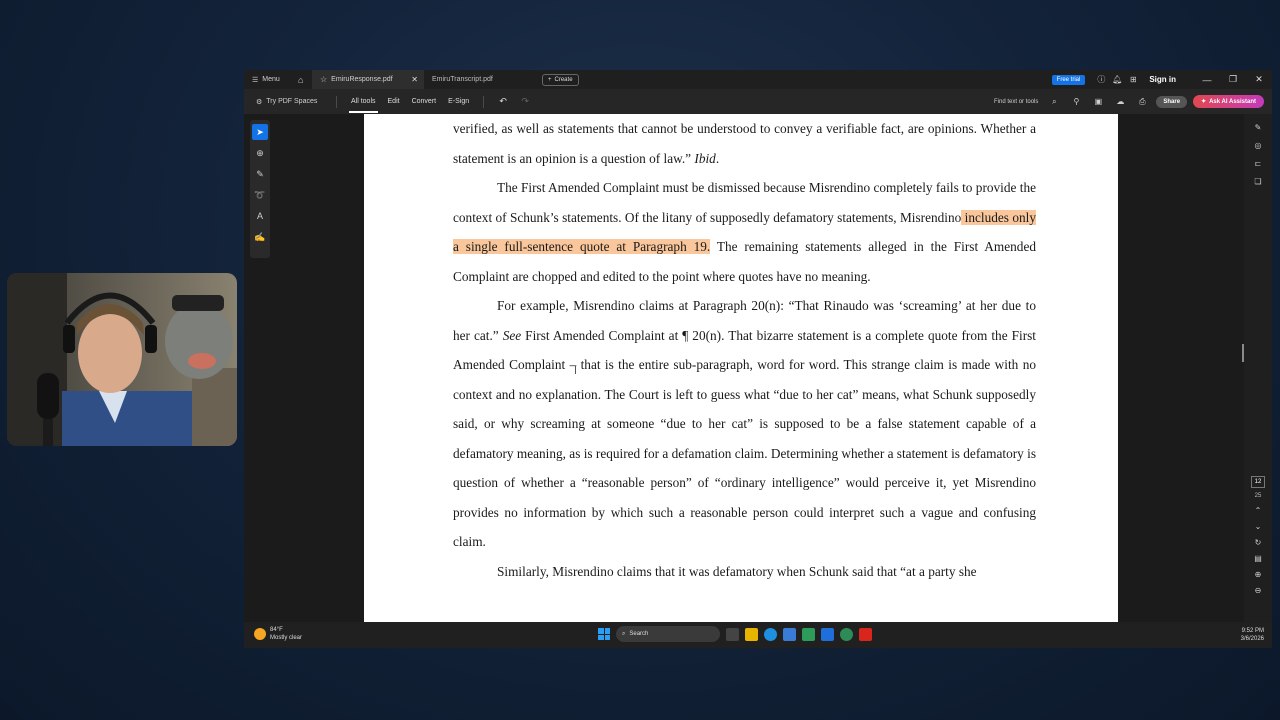 Image resolution: width=1280 pixels, height=720 pixels. Describe the element at coordinates (1016, 102) in the screenshot. I see `find-text-label: Find text or tools` at that location.